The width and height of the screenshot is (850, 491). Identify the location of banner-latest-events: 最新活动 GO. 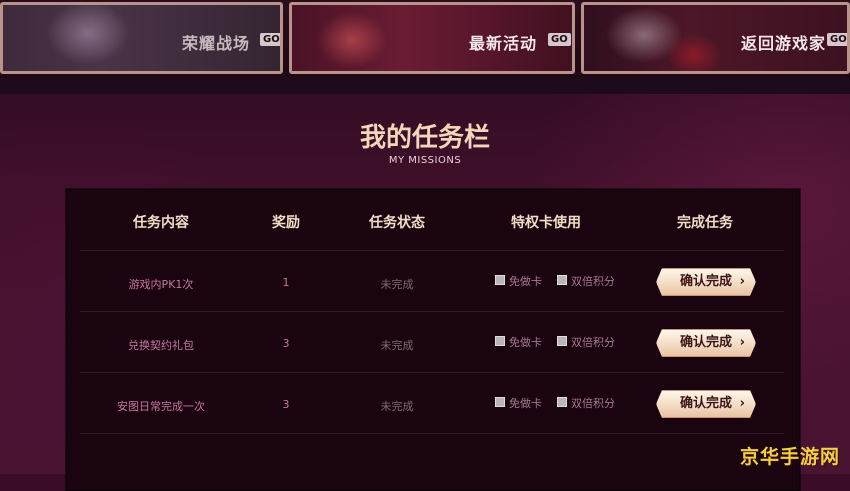
(432, 38).